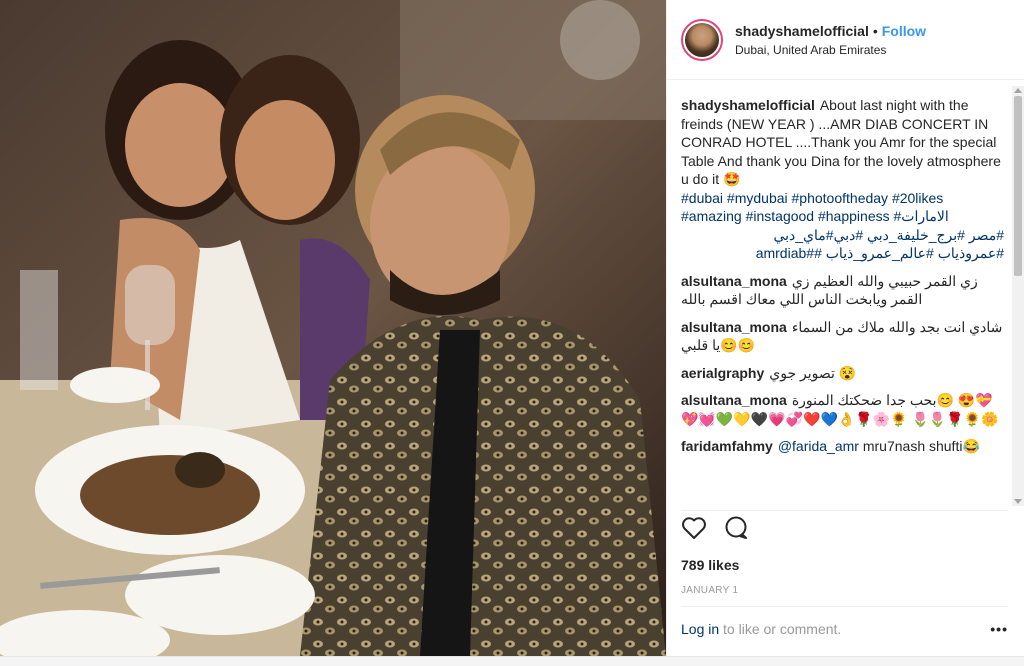 The height and width of the screenshot is (666, 1024). Describe the element at coordinates (904, 31) in the screenshot. I see `follow-button: Follow` at that location.